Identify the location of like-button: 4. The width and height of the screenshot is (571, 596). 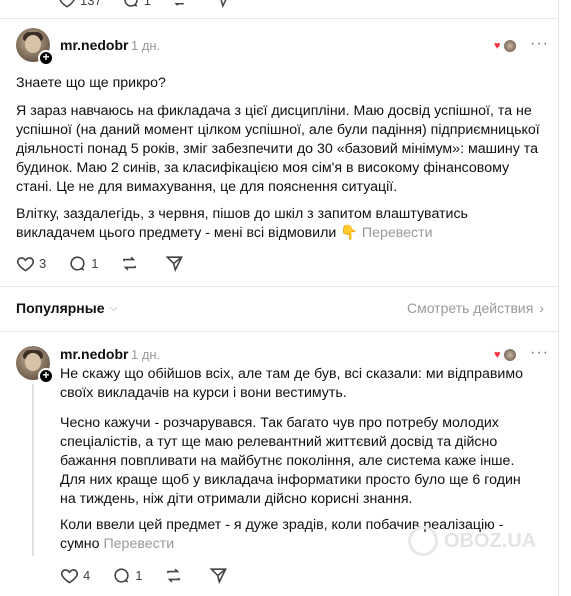
(75, 575).